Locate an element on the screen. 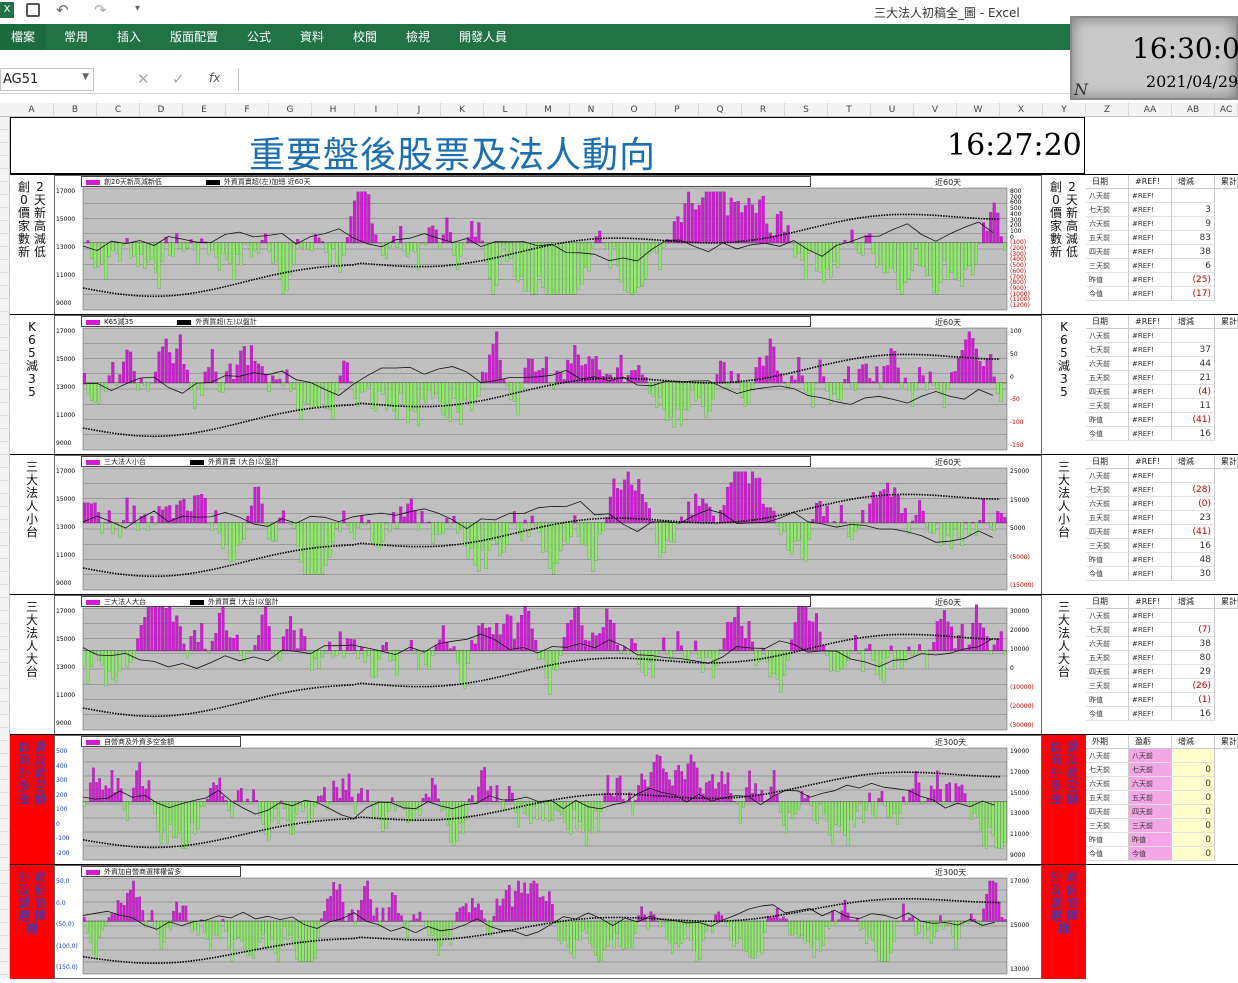  table-cell: 9 is located at coordinates (1193, 224).